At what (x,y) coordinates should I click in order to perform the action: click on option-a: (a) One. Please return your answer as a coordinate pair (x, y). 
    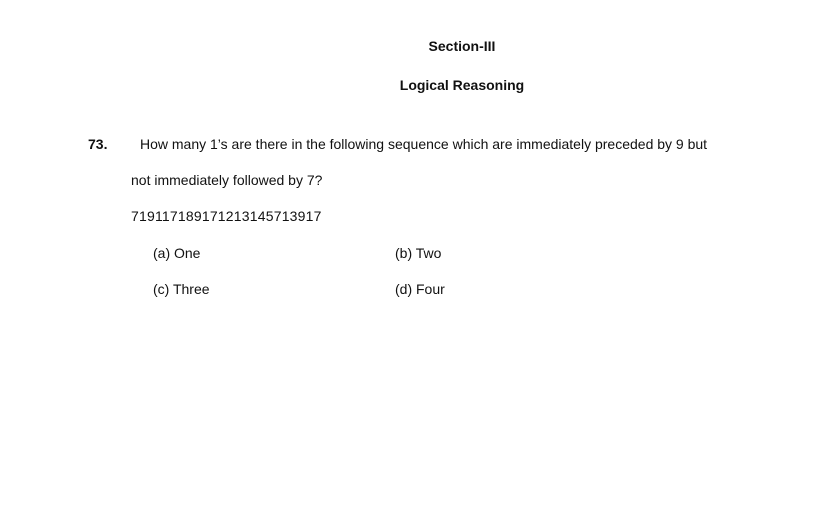
    Looking at the image, I should click on (176, 253).